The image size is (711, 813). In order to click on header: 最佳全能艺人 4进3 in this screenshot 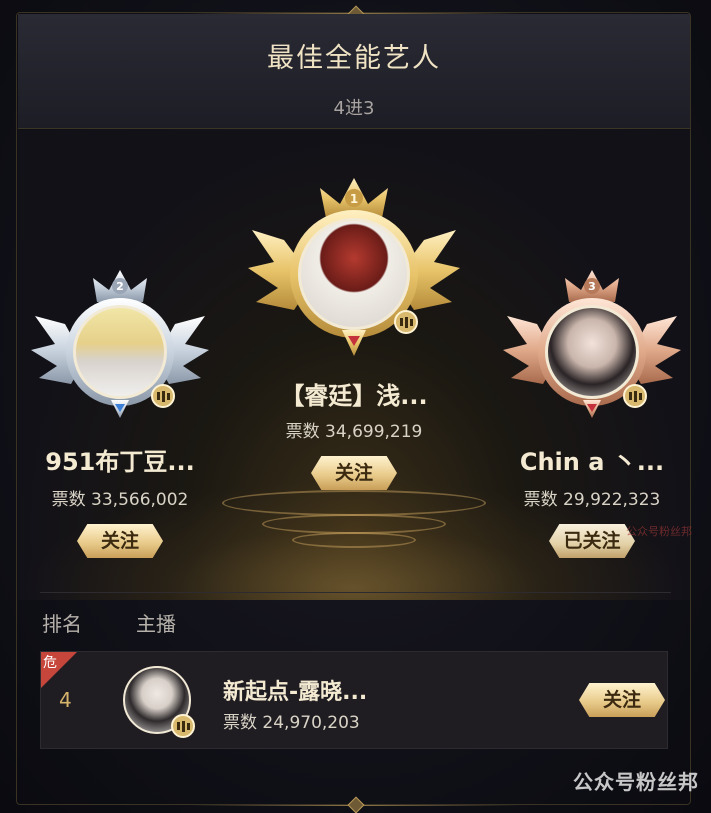, I will do `click(354, 71)`.